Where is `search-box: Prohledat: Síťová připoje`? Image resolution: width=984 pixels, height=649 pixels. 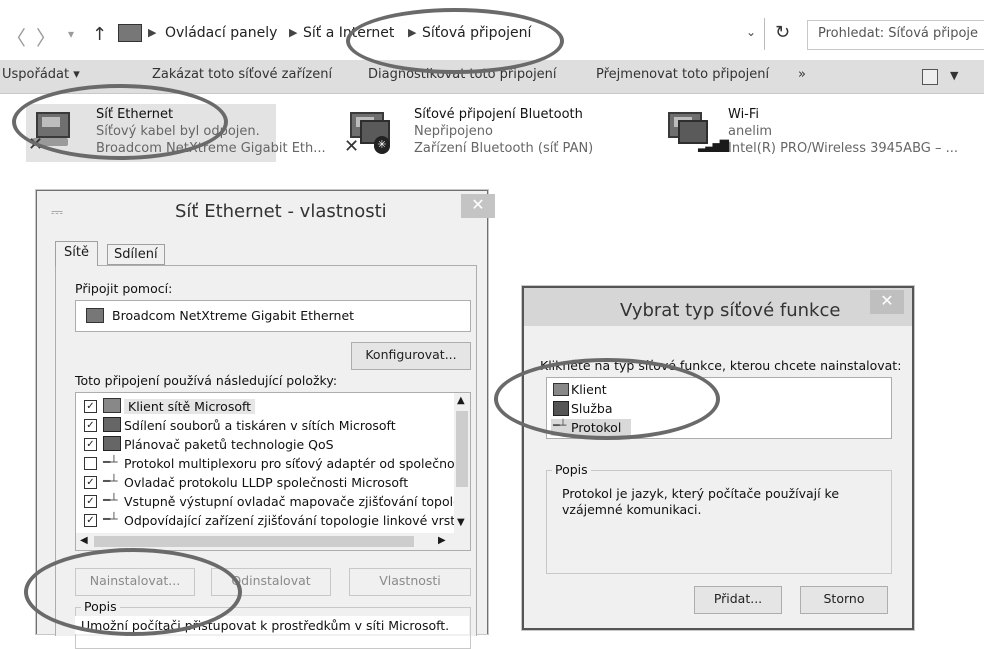
search-box: Prohledat: Síťová připoje is located at coordinates (895, 35).